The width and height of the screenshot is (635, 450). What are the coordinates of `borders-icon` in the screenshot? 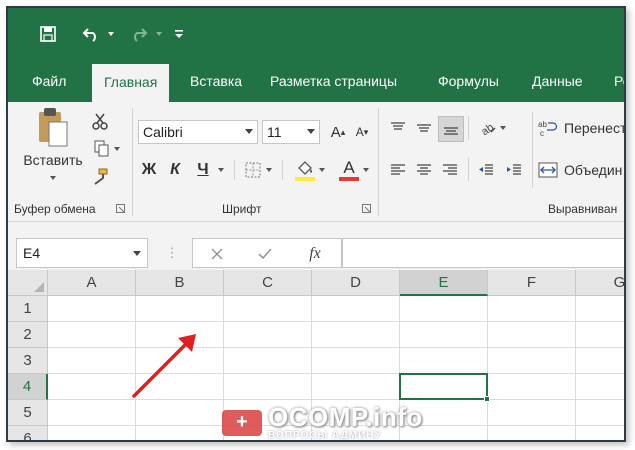 It's located at (258, 170).